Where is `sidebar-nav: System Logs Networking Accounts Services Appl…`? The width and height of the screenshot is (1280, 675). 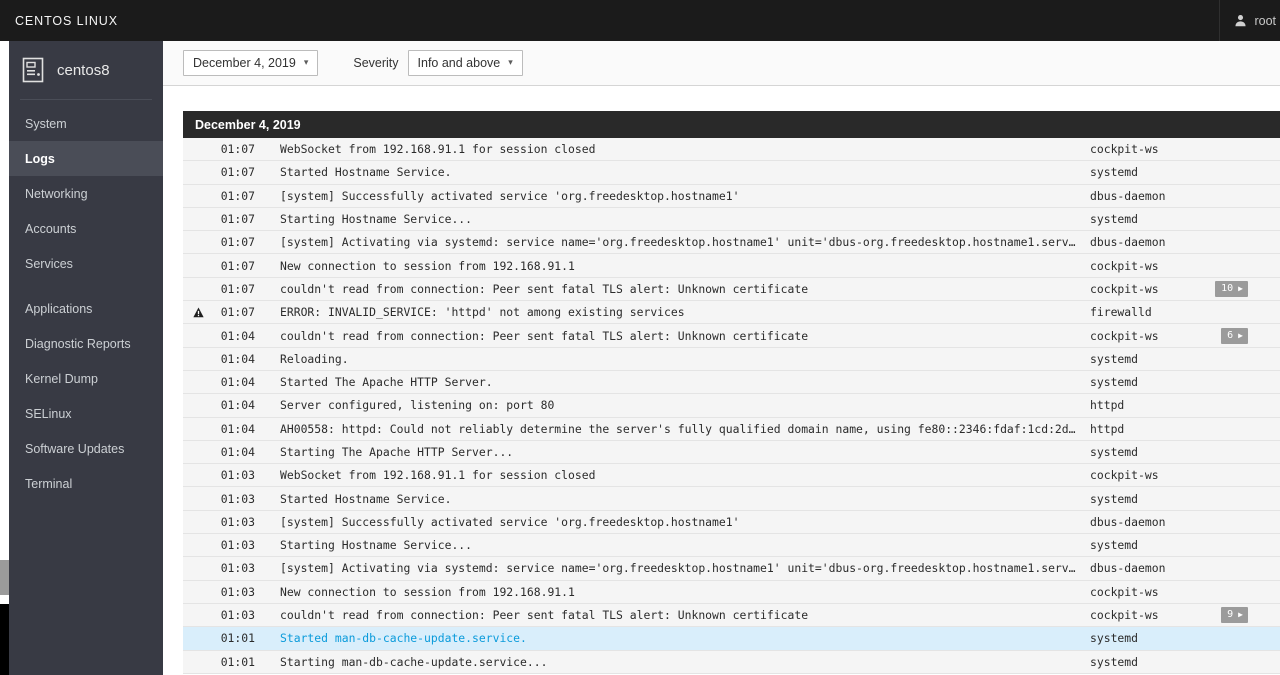
sidebar-nav: System Logs Networking Accounts Services Appl… is located at coordinates (86, 300).